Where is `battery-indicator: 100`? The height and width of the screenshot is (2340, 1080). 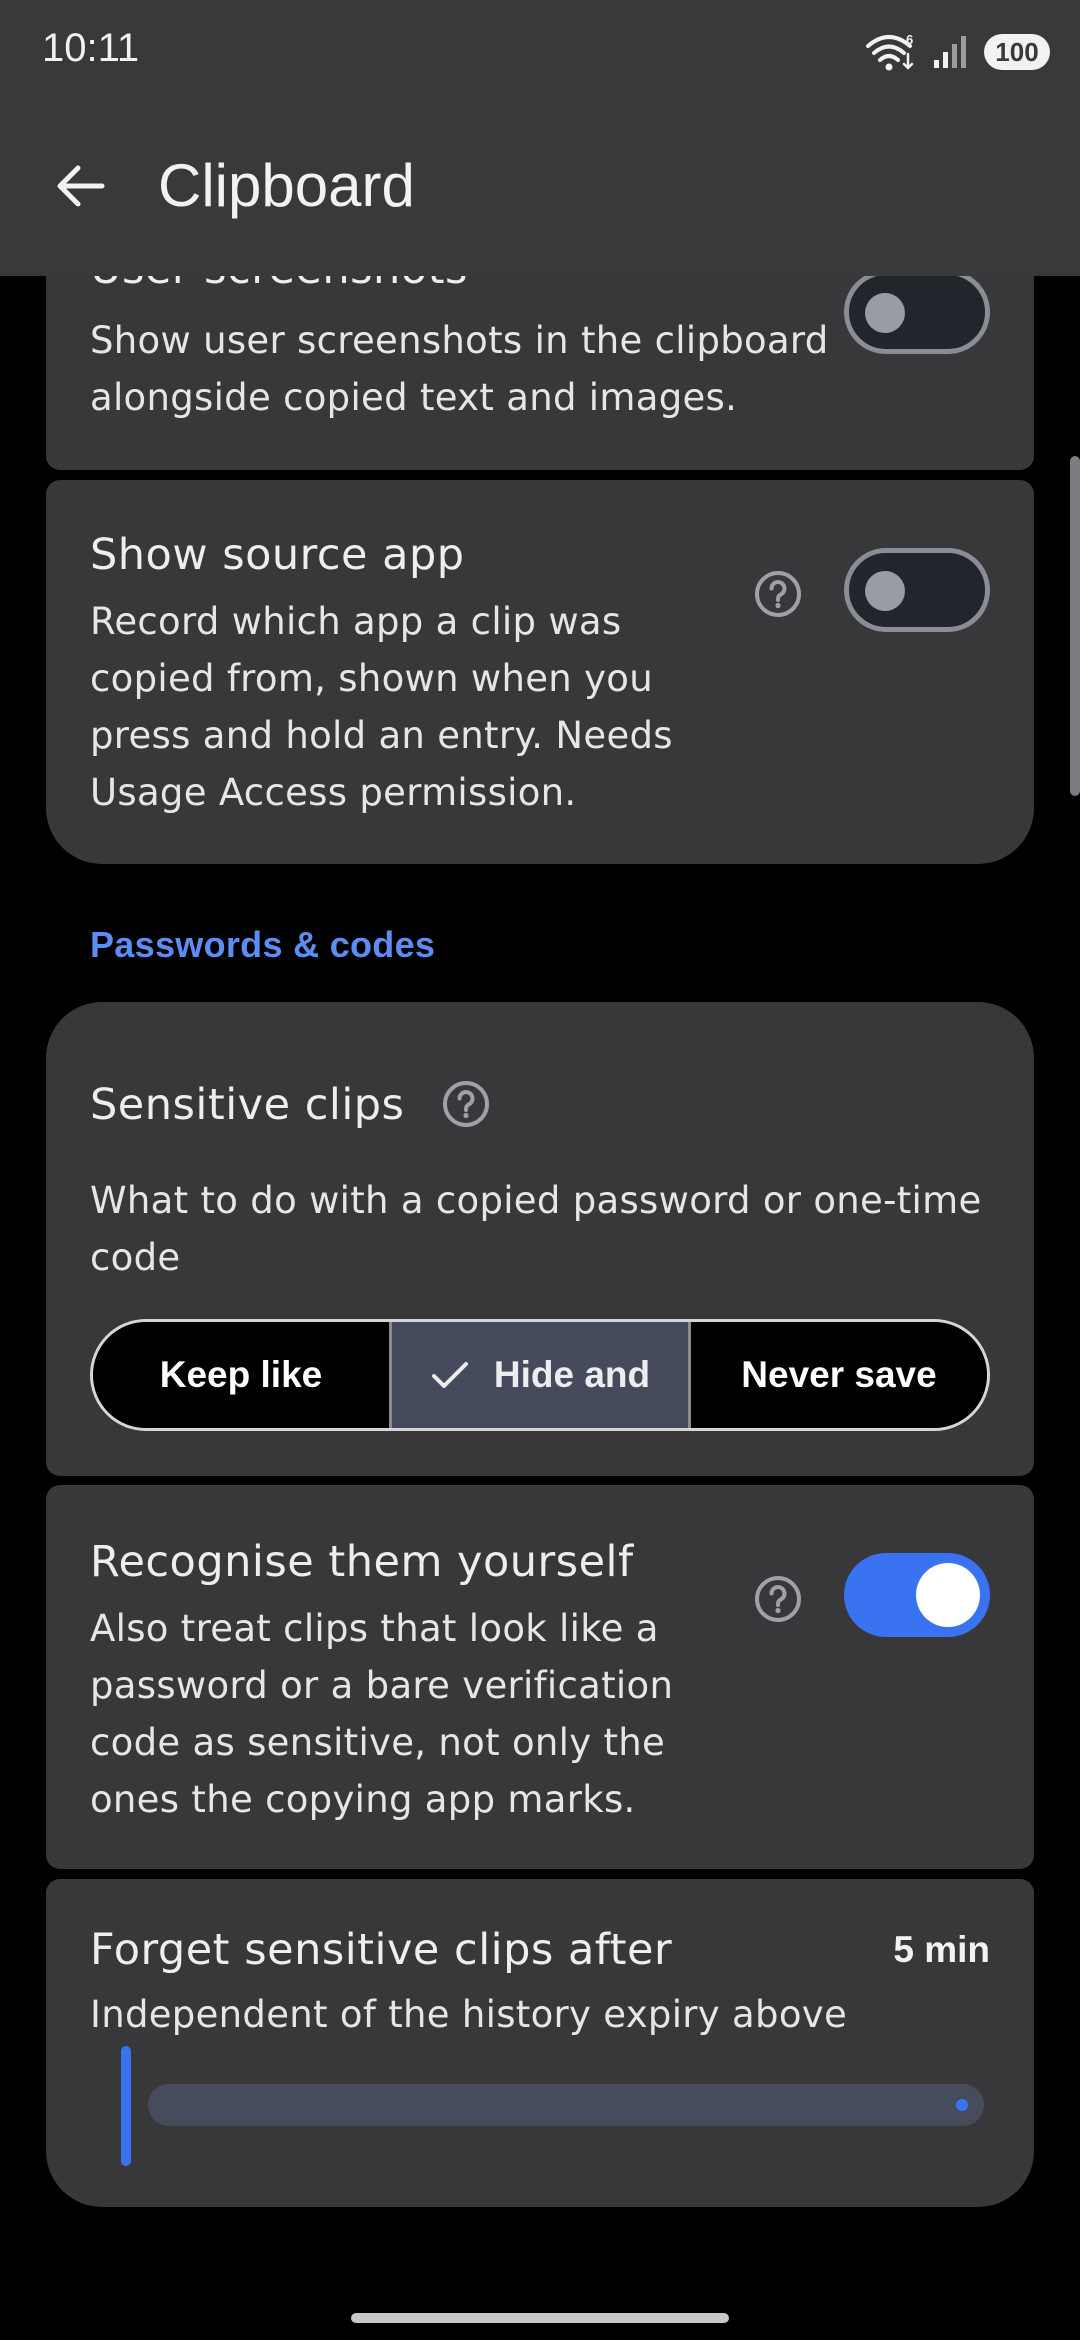 battery-indicator: 100 is located at coordinates (1017, 52).